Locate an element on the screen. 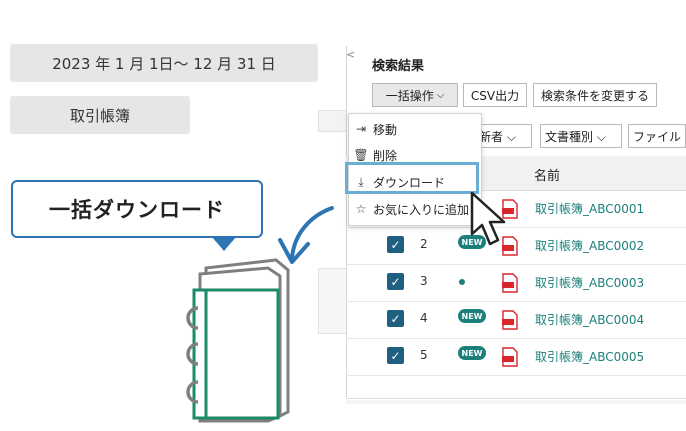 The height and width of the screenshot is (431, 686). download-arrow is located at coordinates (306, 235).